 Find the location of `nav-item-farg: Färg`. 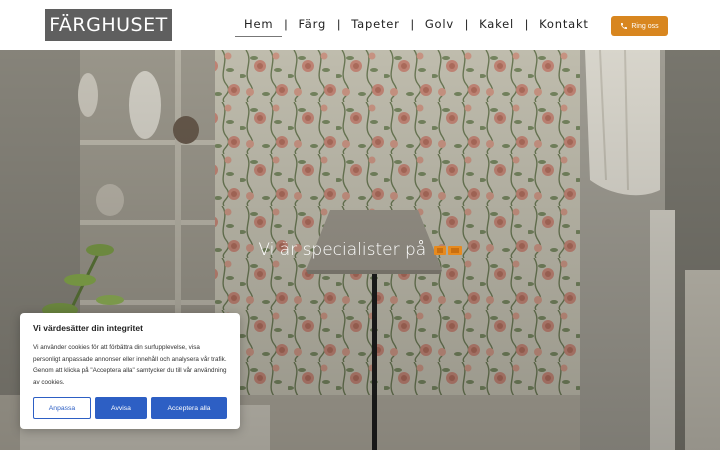

nav-item-farg: Färg is located at coordinates (312, 24).